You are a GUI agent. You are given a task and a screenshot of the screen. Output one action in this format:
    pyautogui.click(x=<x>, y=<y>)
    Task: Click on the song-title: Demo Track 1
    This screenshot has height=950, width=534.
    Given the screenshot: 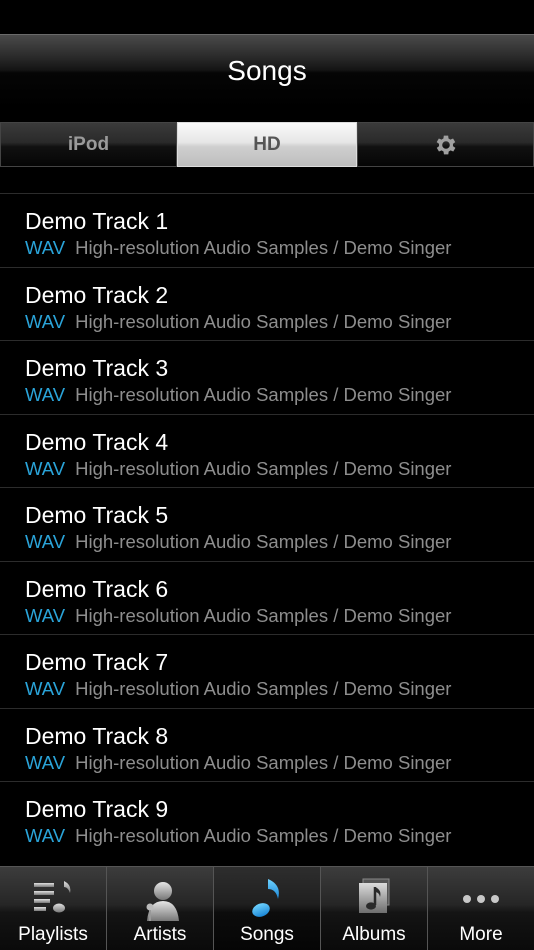 What is the action you would take?
    pyautogui.click(x=97, y=221)
    